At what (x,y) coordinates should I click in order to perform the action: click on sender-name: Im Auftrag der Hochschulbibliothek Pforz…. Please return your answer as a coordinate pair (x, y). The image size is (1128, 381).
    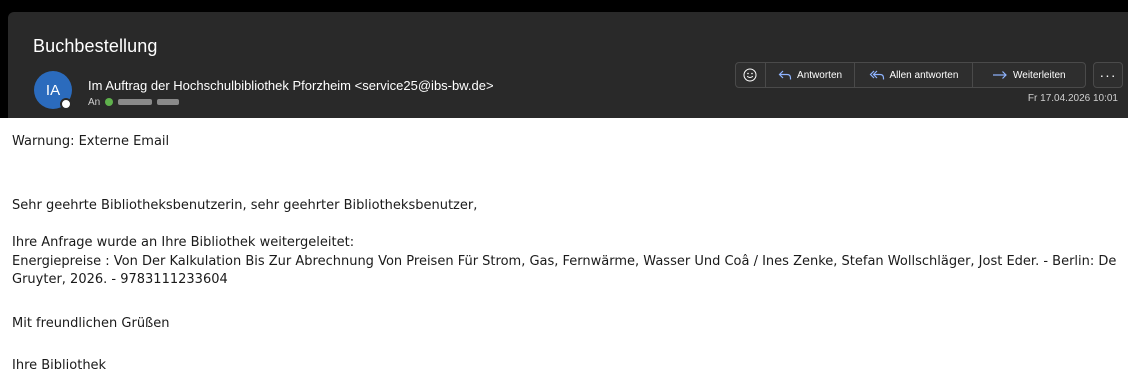
    Looking at the image, I should click on (291, 85).